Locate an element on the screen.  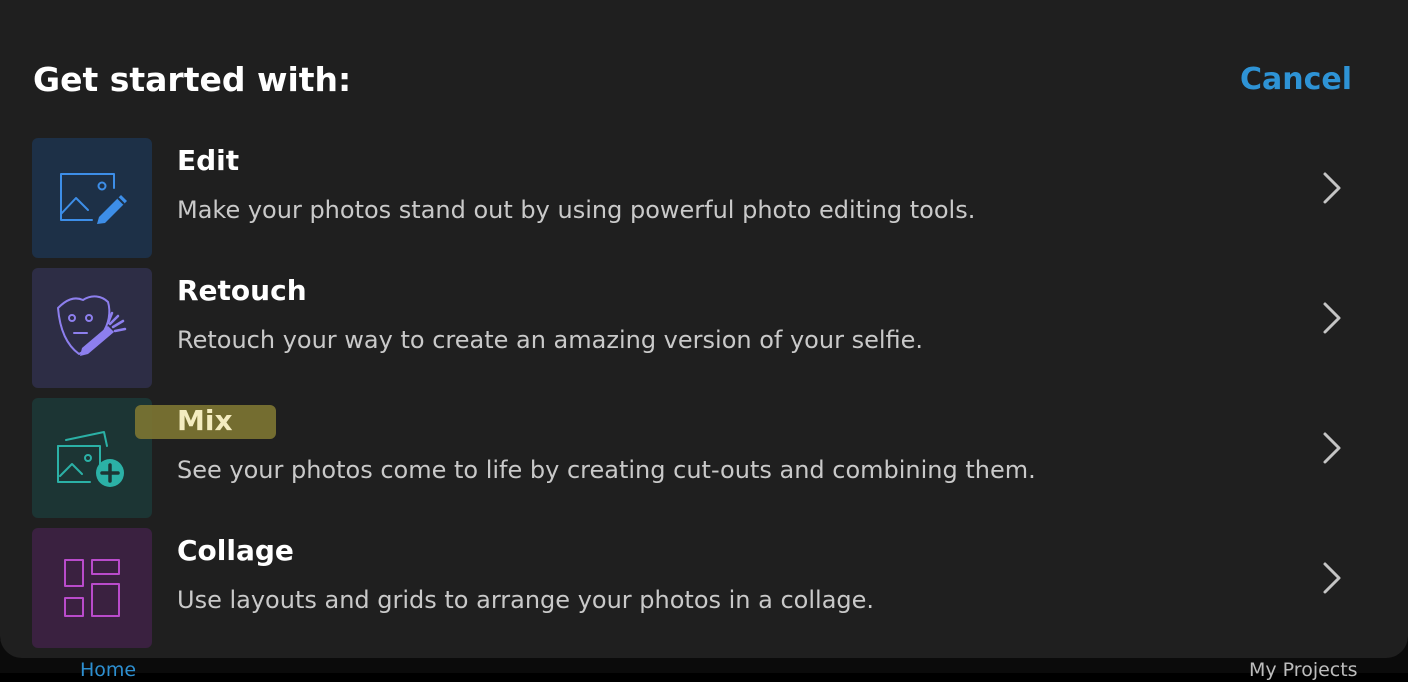
option-collage-tile is located at coordinates (92, 588).